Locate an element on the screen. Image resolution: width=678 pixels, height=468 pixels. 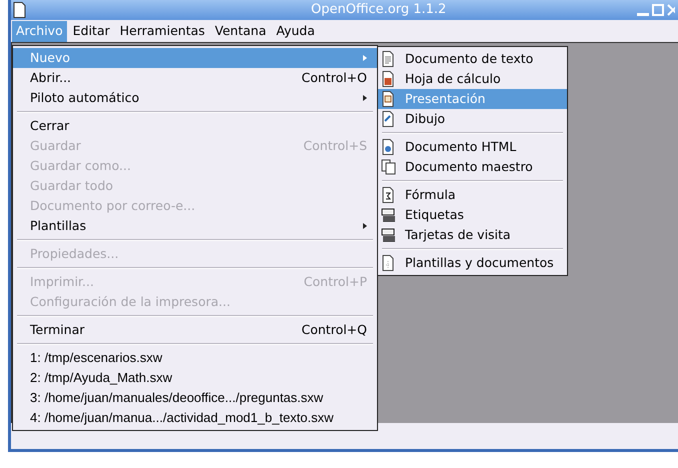
menu-entry-label: Hoja de cálculo is located at coordinates (453, 79).